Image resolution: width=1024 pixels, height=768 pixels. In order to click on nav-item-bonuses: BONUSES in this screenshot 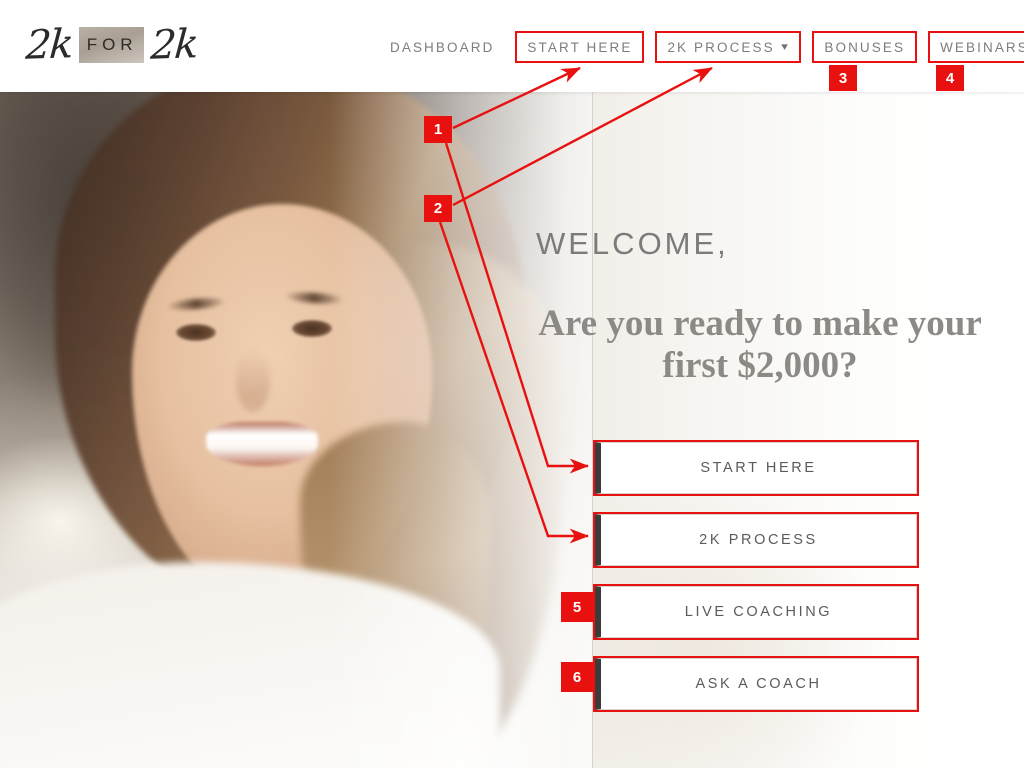, I will do `click(865, 47)`.